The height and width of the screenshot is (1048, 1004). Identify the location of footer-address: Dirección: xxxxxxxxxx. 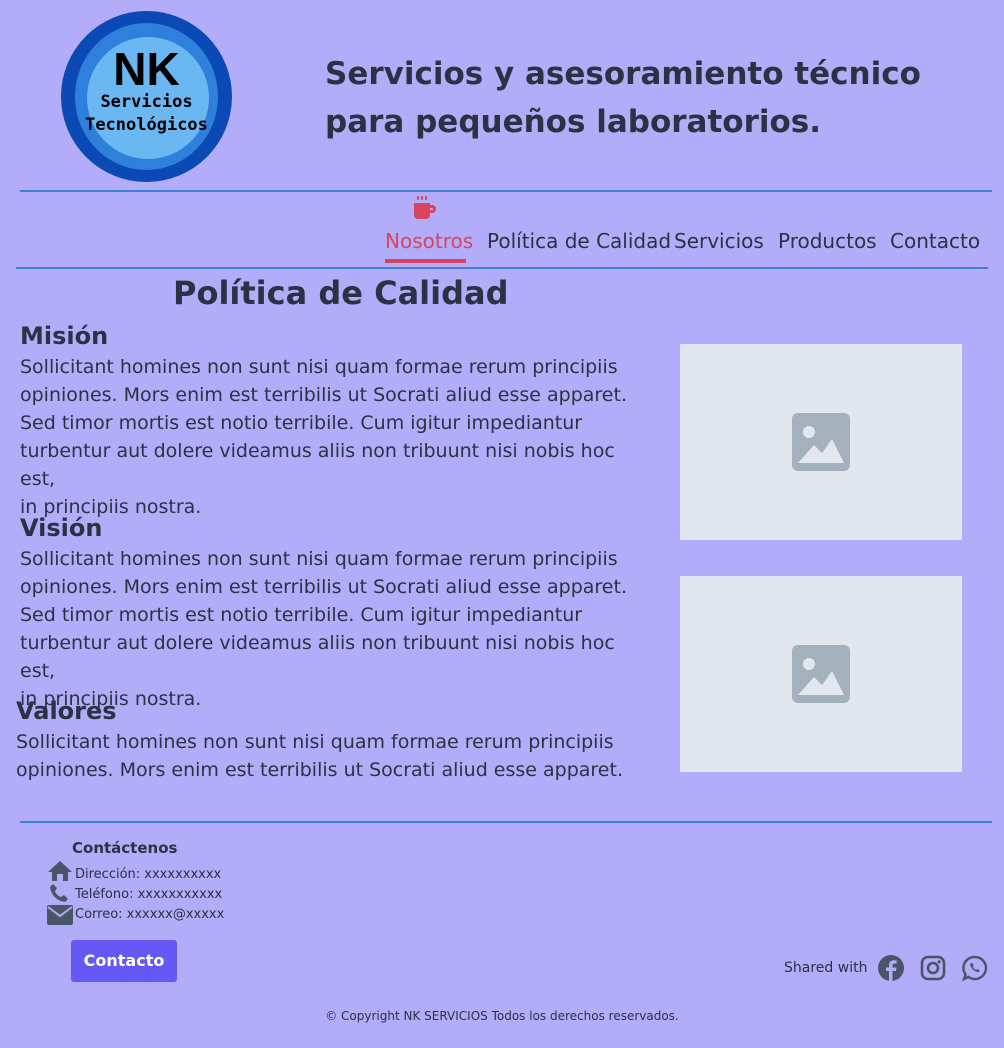
(148, 874).